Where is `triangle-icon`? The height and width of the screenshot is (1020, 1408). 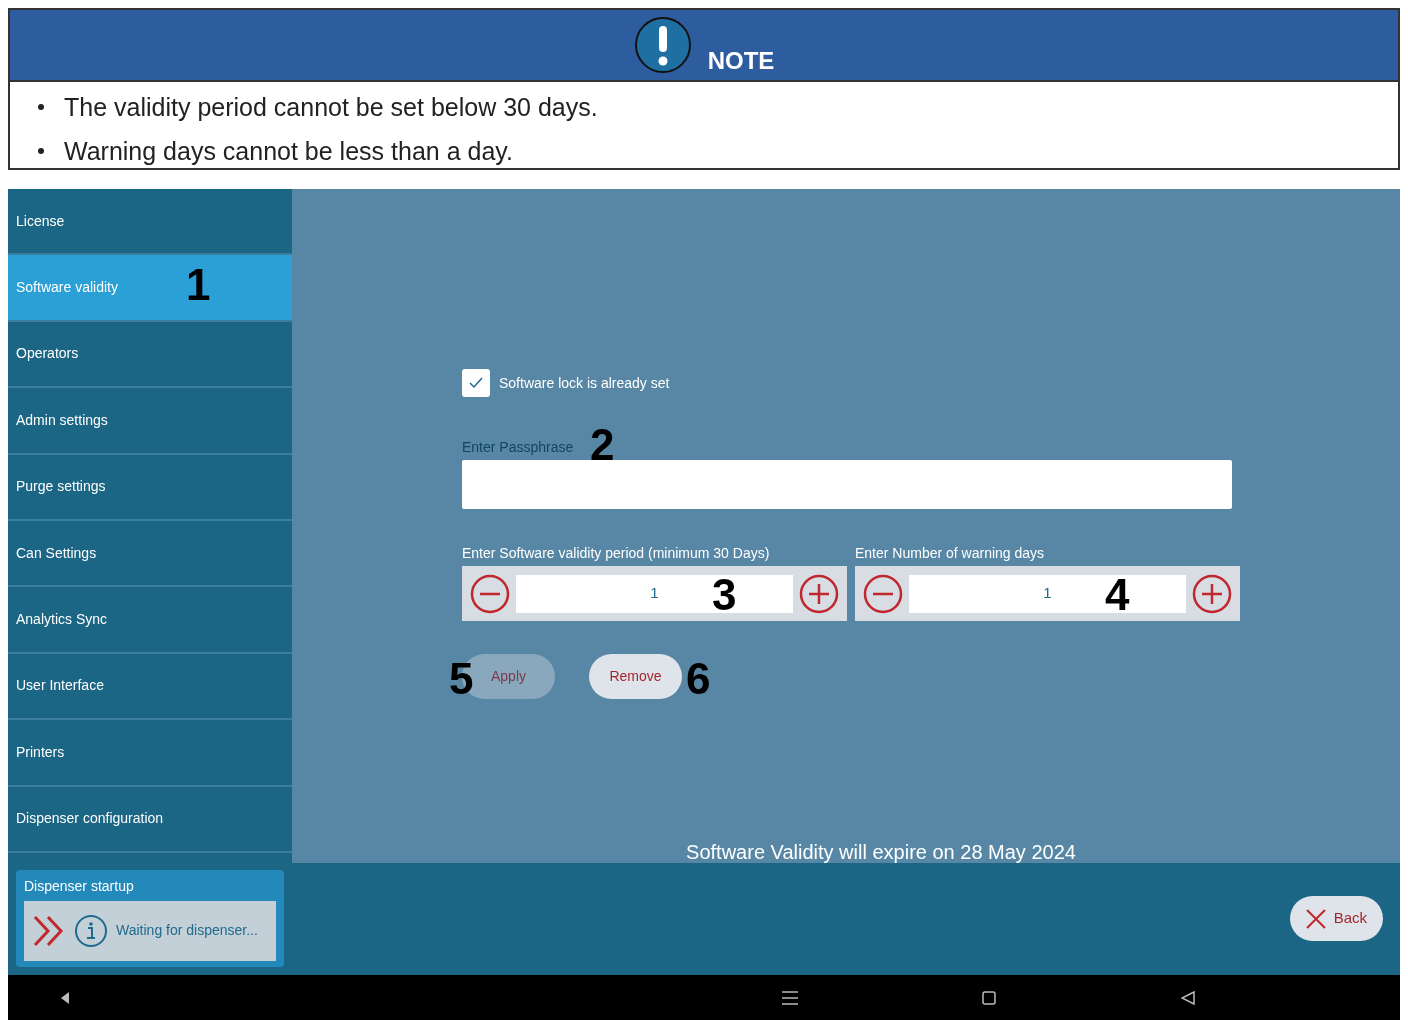
triangle-icon is located at coordinates (1188, 997).